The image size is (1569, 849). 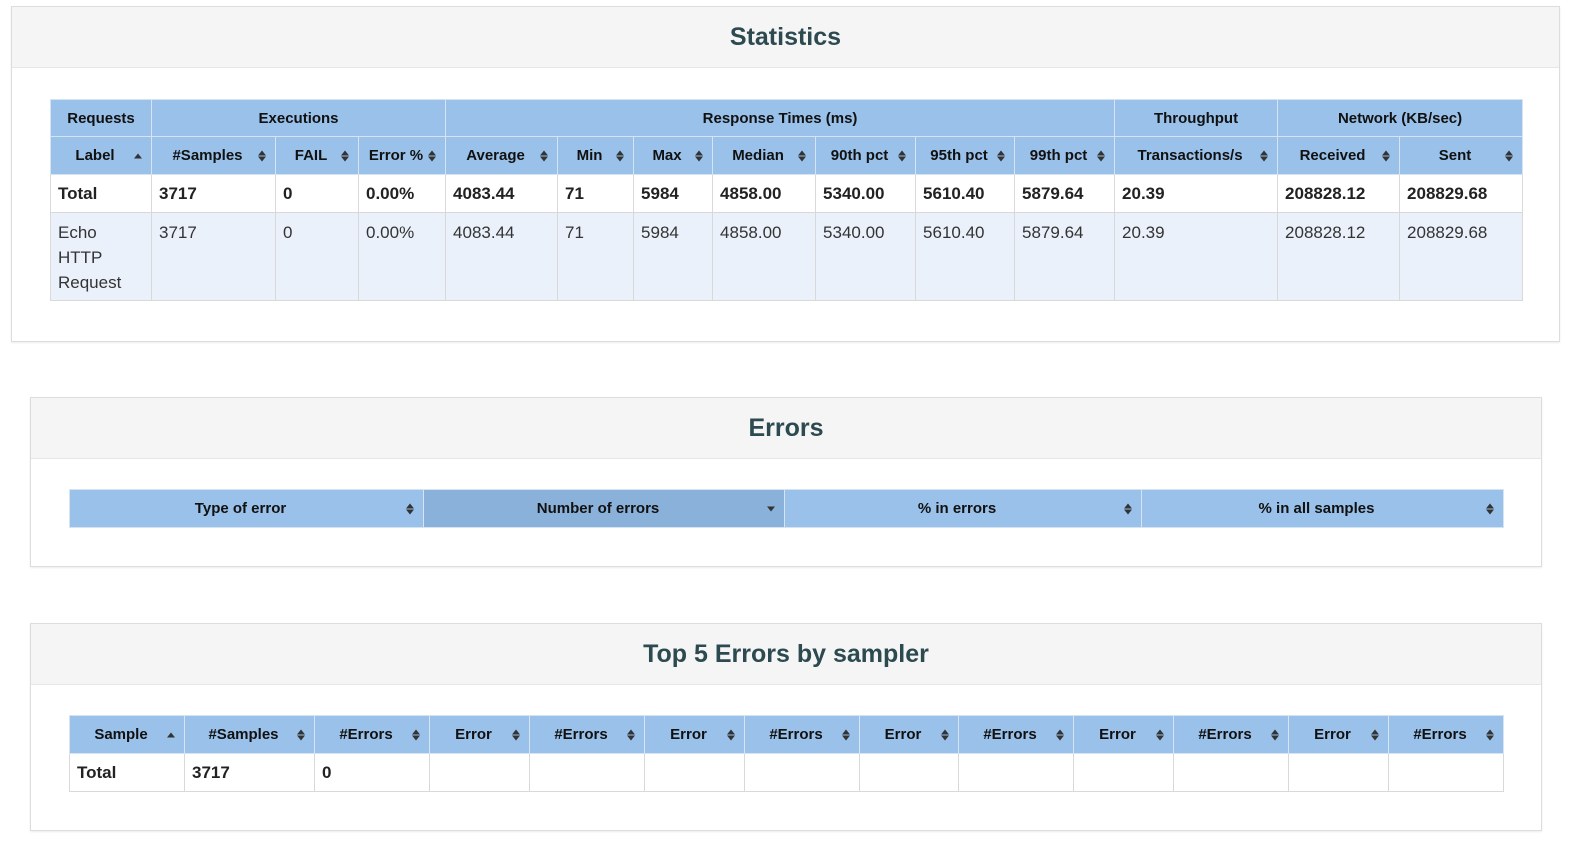 What do you see at coordinates (95, 155) in the screenshot?
I see `column-header-text: Label` at bounding box center [95, 155].